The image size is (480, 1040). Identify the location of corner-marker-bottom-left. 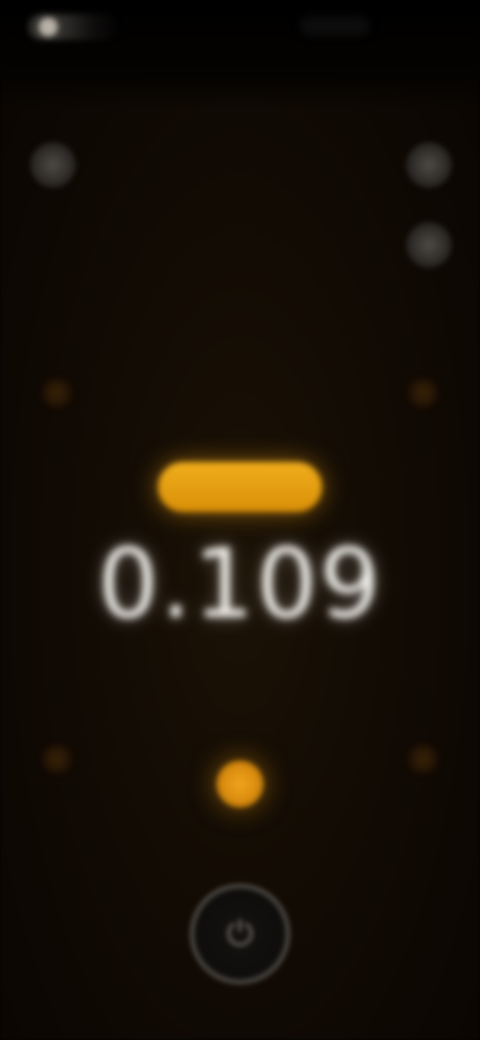
(57, 759).